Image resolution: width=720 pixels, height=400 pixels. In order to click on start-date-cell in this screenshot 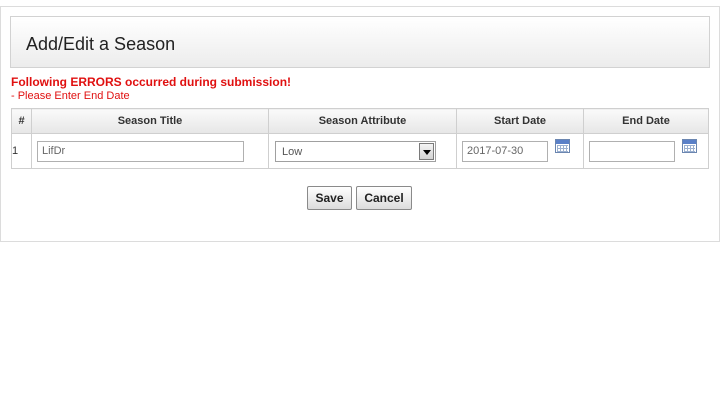, I will do `click(520, 151)`.